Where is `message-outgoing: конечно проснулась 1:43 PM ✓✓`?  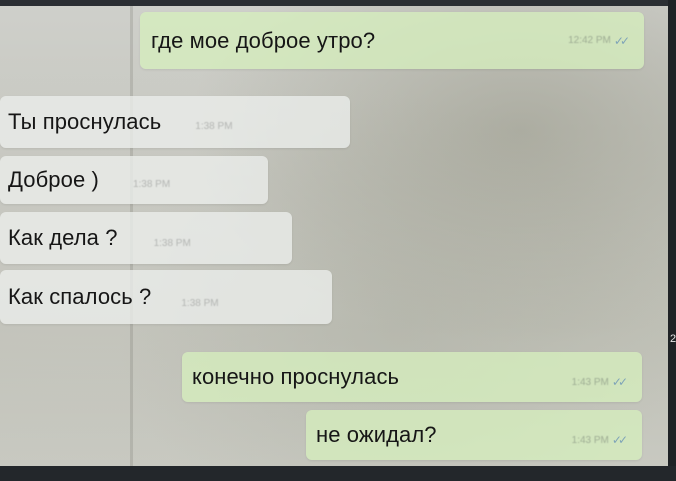
message-outgoing: конечно проснулась 1:43 PM ✓✓ is located at coordinates (412, 377).